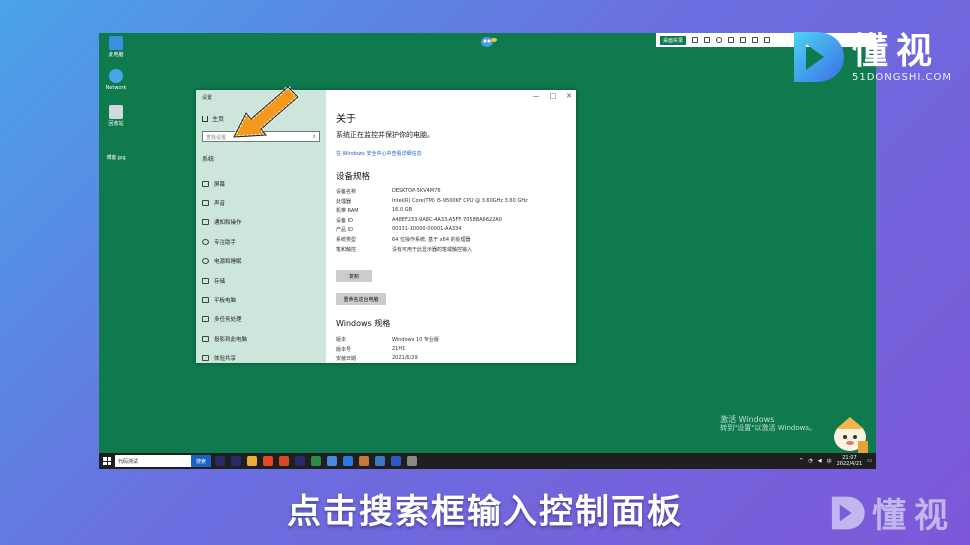  What do you see at coordinates (347, 211) in the screenshot?
I see `spec-key: 机带 RAM` at bounding box center [347, 211].